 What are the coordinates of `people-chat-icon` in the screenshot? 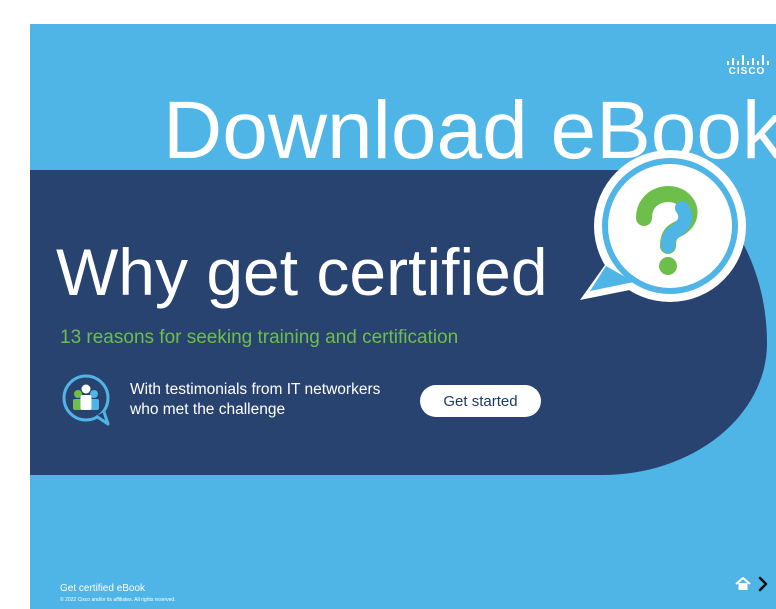 It's located at (86, 400).